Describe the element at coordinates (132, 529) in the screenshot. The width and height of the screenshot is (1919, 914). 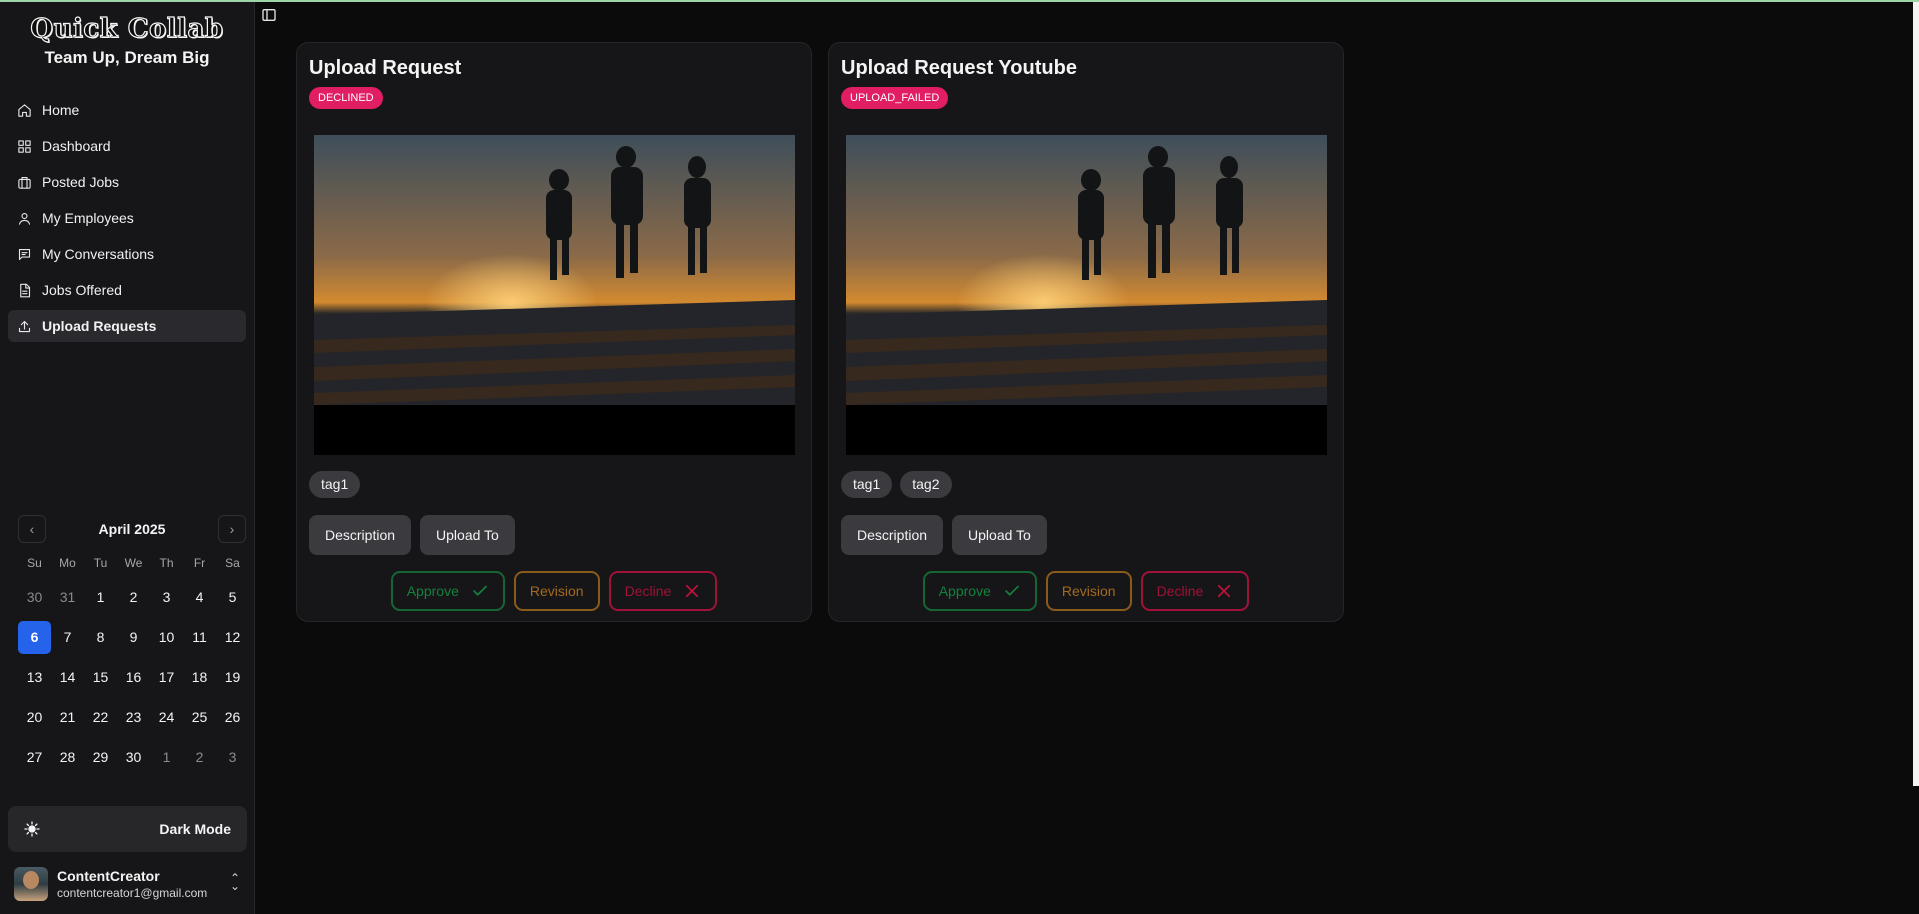
I see `calendar-header: ‹ April 2025 ›` at that location.